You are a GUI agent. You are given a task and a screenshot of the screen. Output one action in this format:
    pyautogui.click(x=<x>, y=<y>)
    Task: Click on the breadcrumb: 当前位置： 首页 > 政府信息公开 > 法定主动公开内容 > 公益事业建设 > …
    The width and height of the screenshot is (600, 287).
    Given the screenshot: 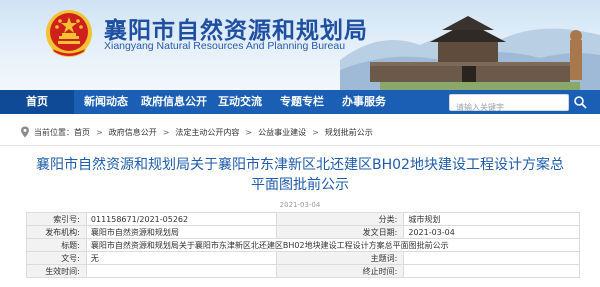 What is the action you would take?
    pyautogui.click(x=196, y=132)
    